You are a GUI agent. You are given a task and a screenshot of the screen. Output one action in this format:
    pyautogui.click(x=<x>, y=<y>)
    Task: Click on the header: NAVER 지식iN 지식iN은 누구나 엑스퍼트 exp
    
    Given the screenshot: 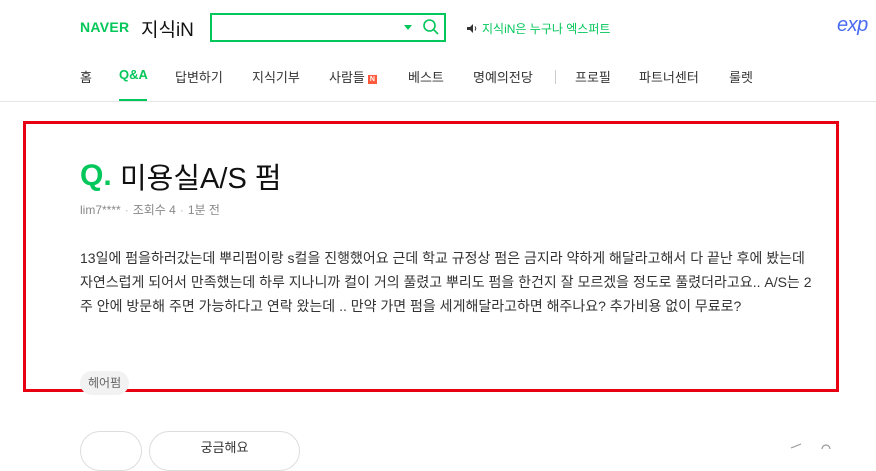 What is the action you would take?
    pyautogui.click(x=438, y=28)
    